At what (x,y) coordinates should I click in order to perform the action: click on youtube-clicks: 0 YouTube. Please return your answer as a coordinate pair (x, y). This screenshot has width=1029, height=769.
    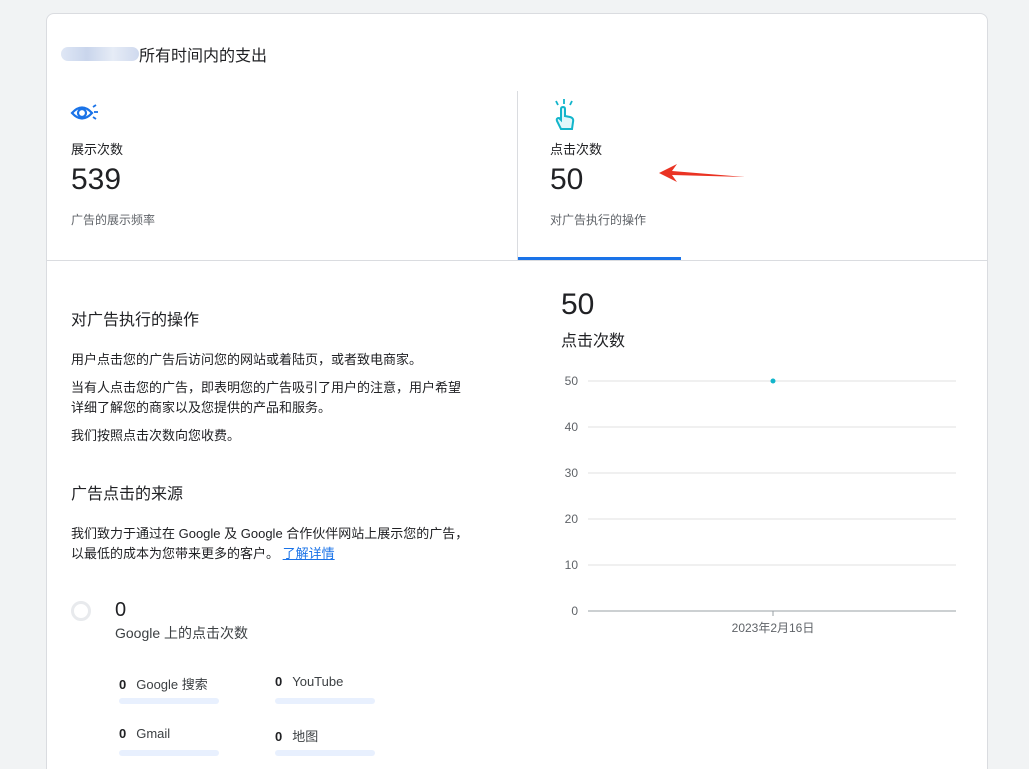
    Looking at the image, I should click on (309, 681).